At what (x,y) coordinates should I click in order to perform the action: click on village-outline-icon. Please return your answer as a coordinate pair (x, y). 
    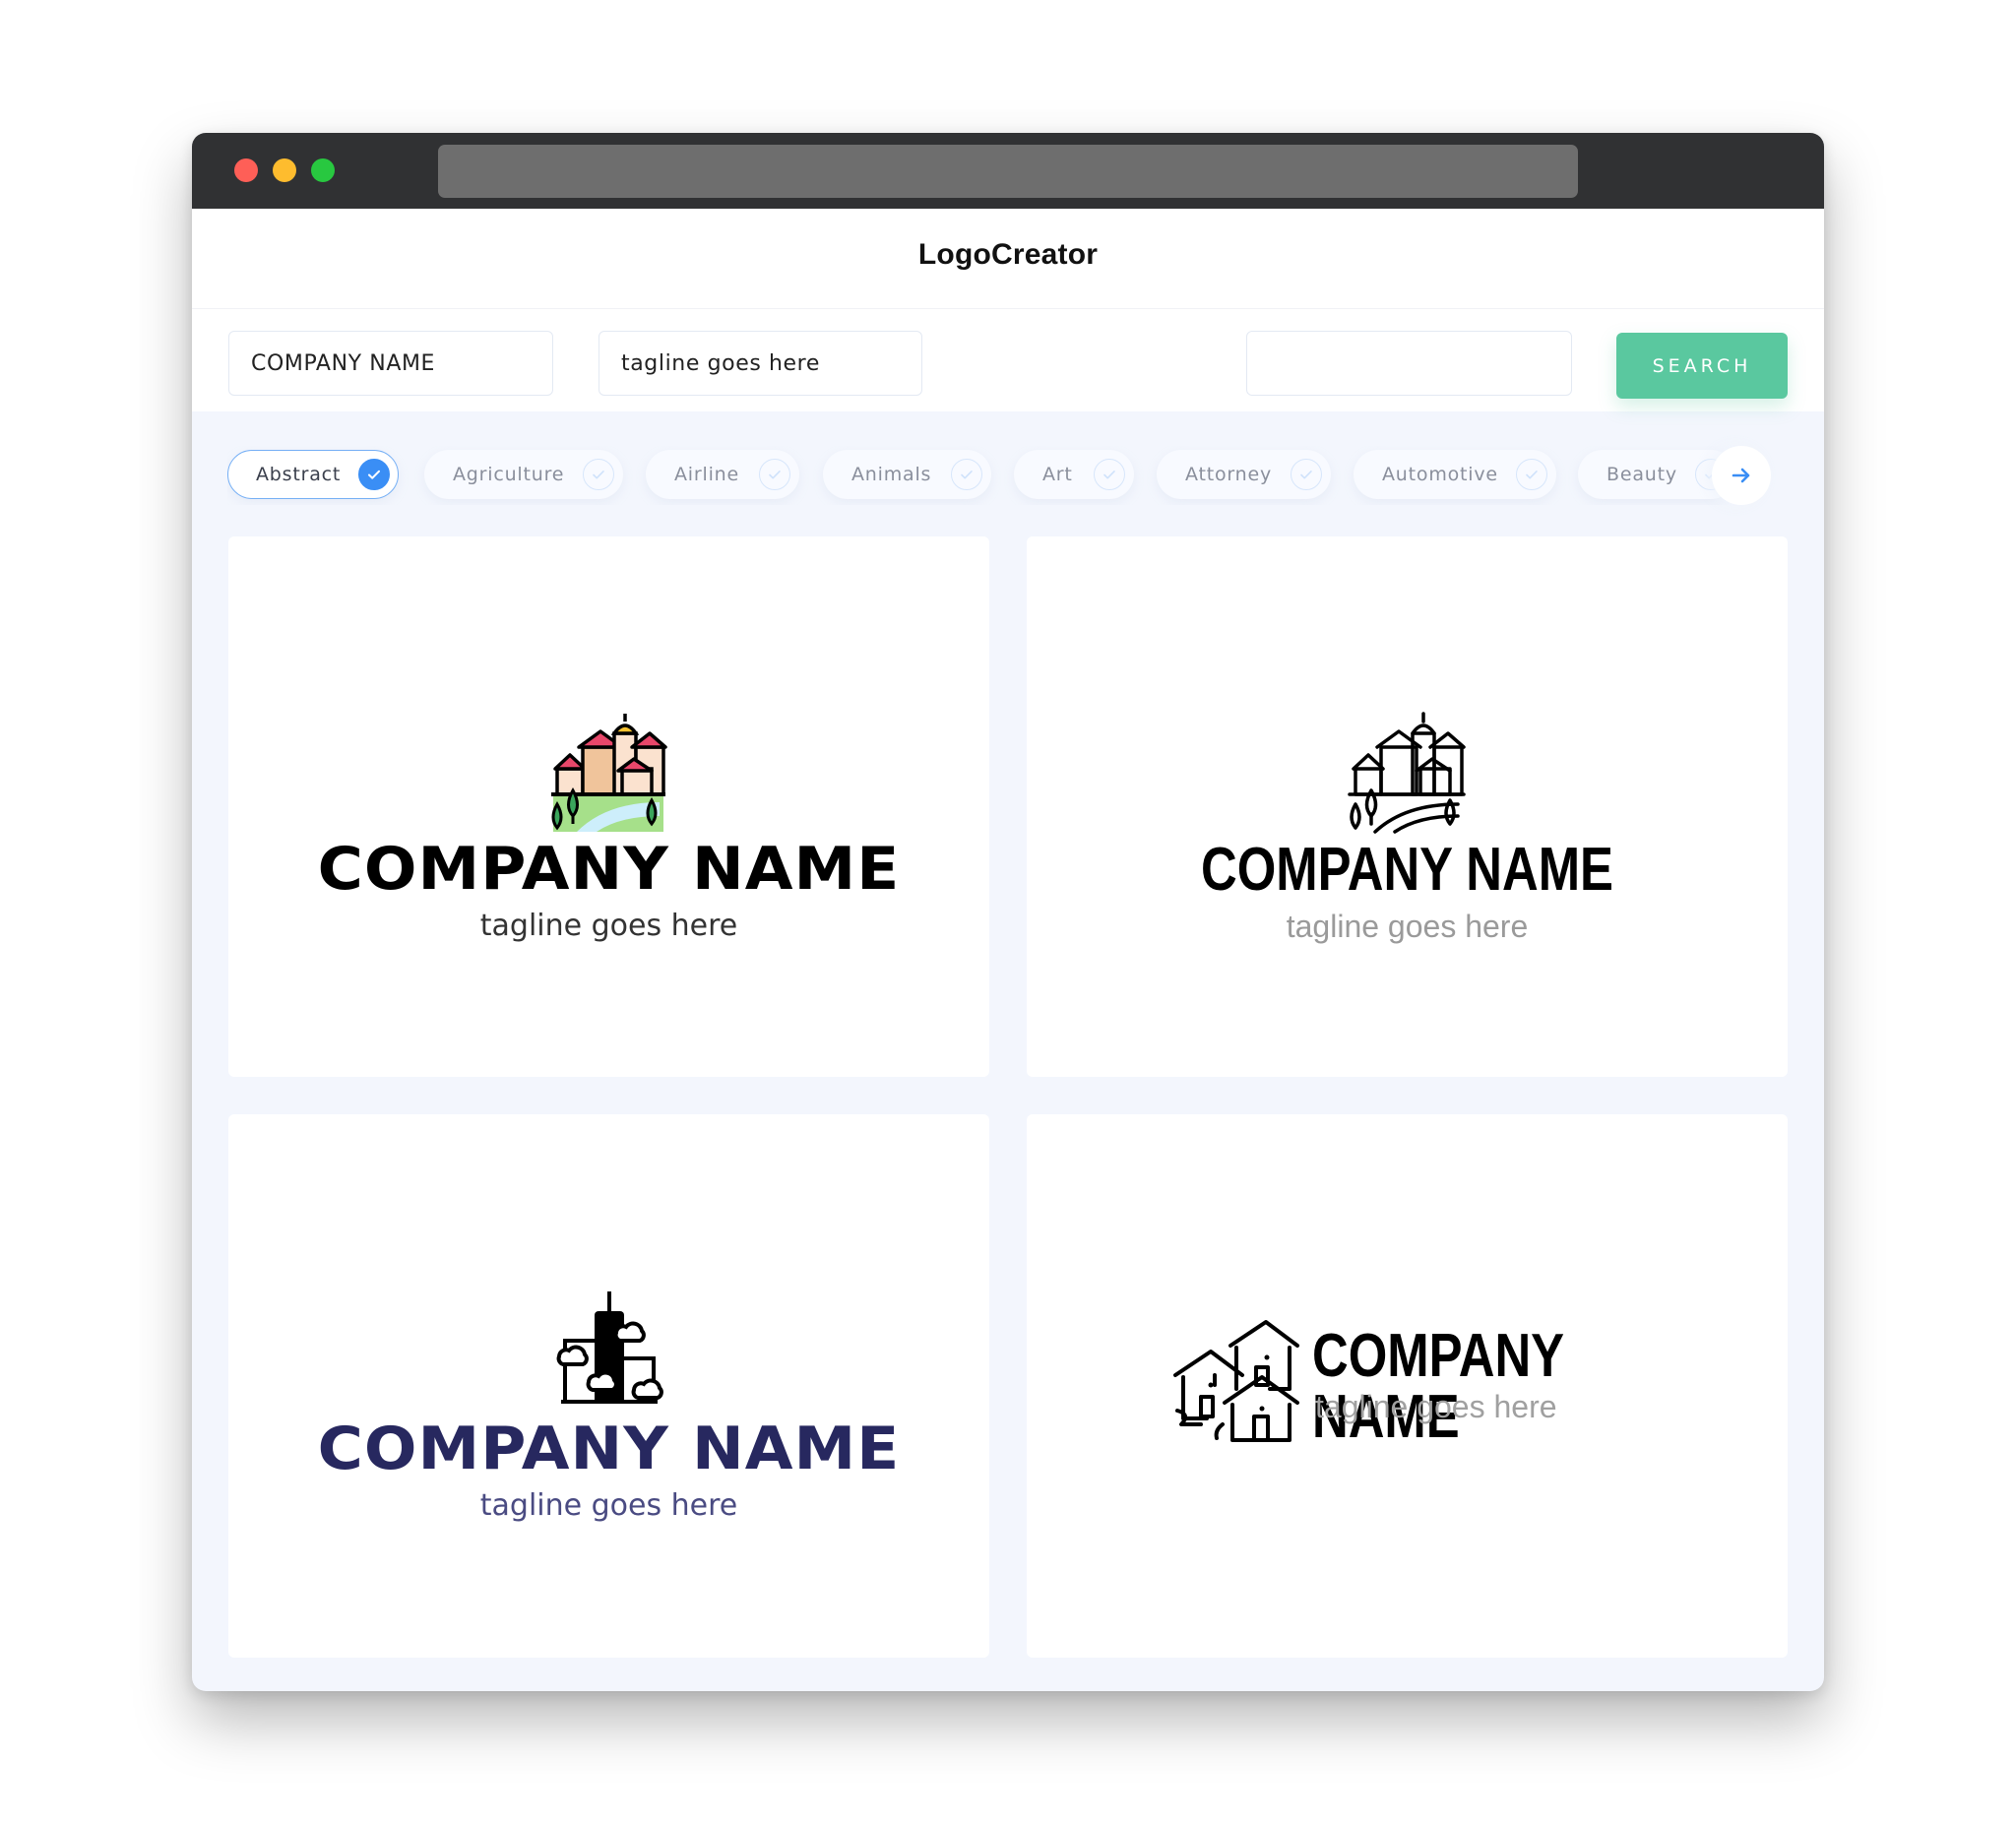
    Looking at the image, I should click on (1406, 773).